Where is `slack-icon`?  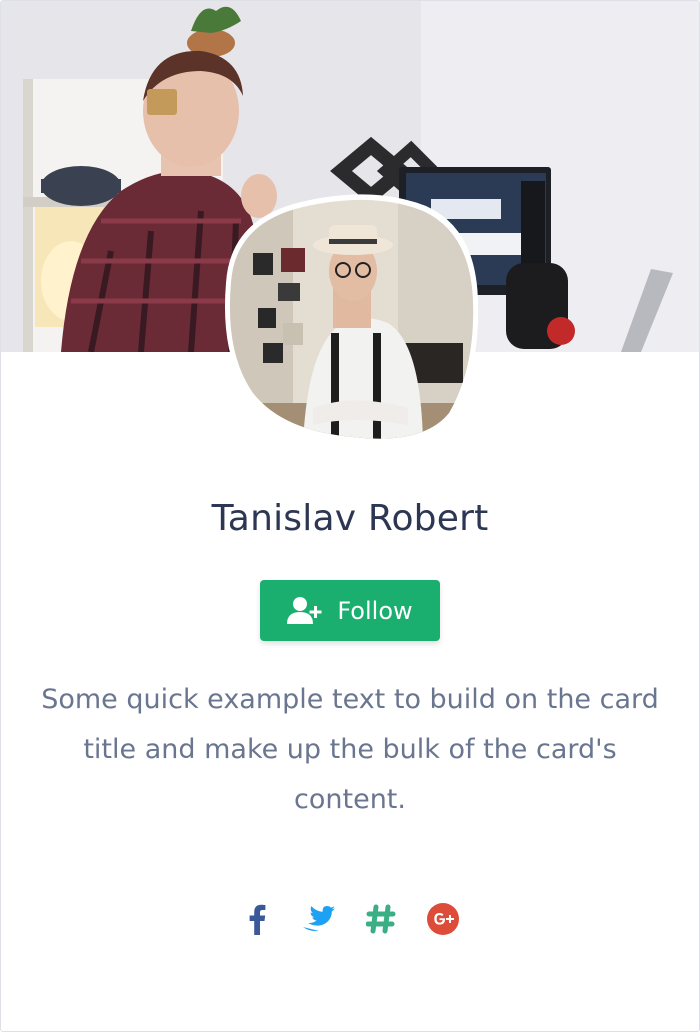 slack-icon is located at coordinates (381, 919).